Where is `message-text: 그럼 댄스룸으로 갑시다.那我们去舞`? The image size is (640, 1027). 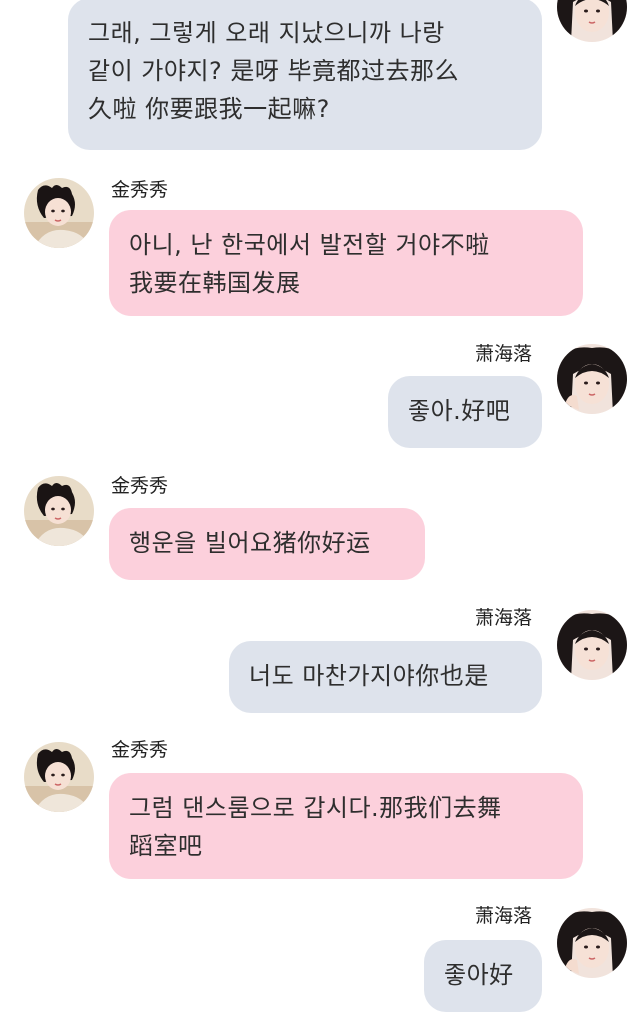
message-text: 그럼 댄스룸으로 갑시다.那我们去舞 is located at coordinates (315, 808).